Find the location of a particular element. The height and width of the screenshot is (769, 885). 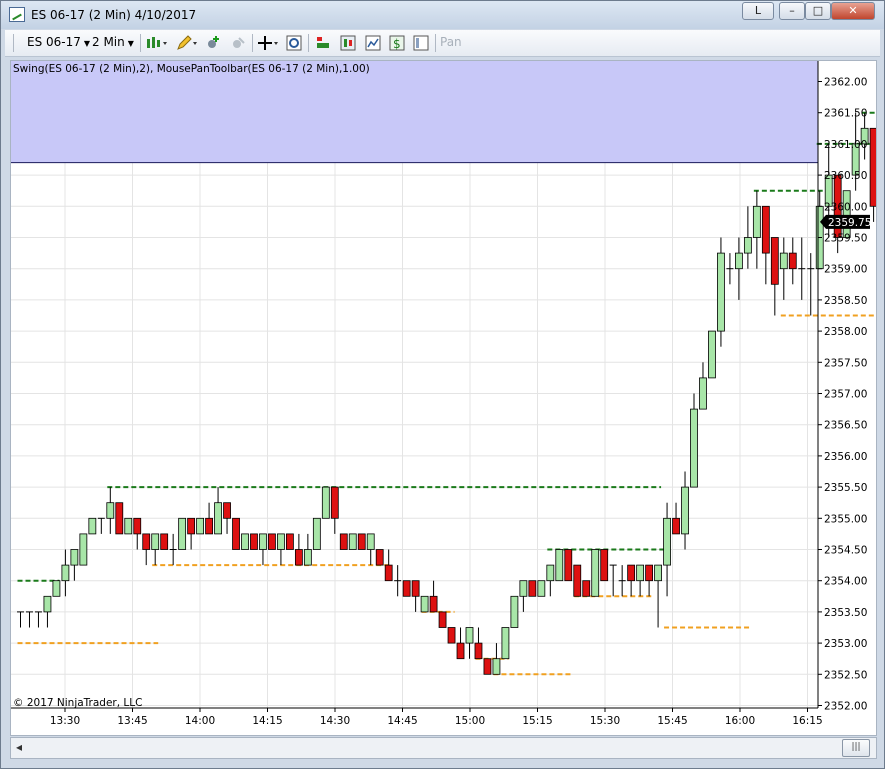

toolbar-separator is located at coordinates (140, 43).